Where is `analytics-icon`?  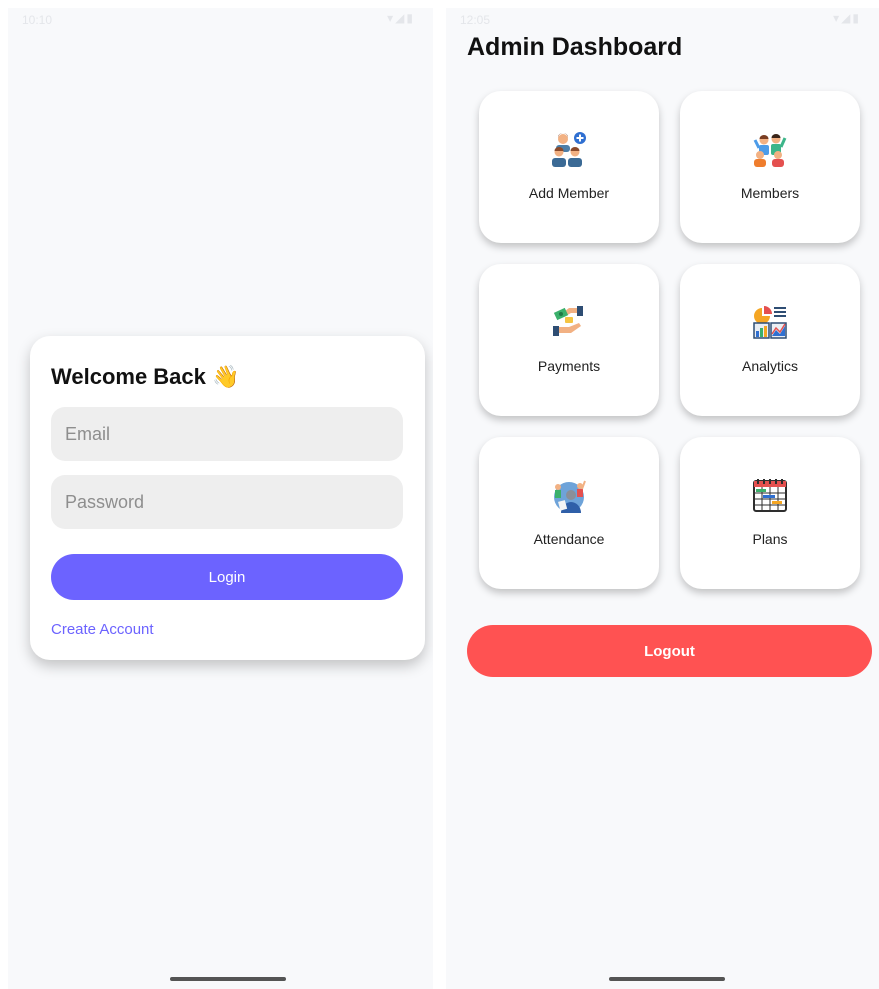
analytics-icon is located at coordinates (770, 322).